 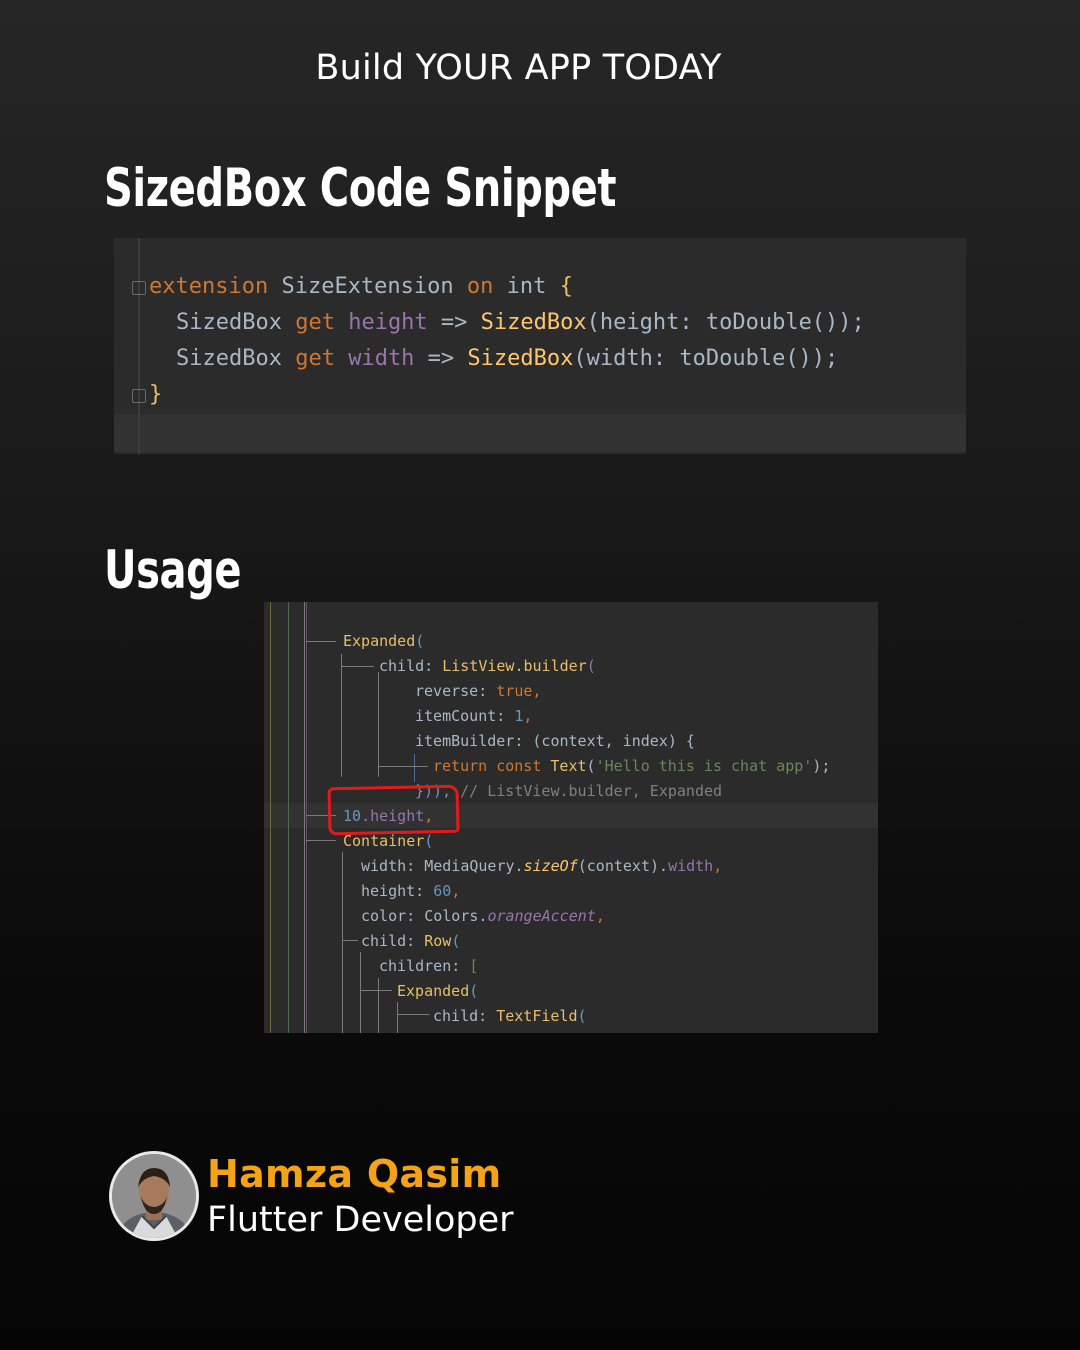 What do you see at coordinates (173, 570) in the screenshot?
I see `usage-title: Usage` at bounding box center [173, 570].